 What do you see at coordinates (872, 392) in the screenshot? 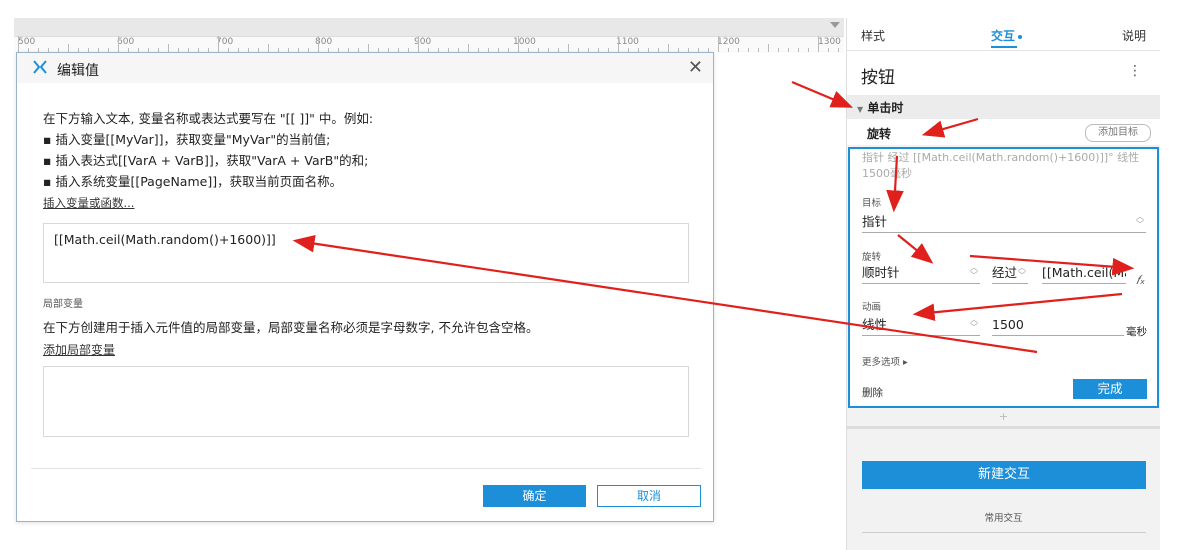
I see `delete-button: 删除` at bounding box center [872, 392].